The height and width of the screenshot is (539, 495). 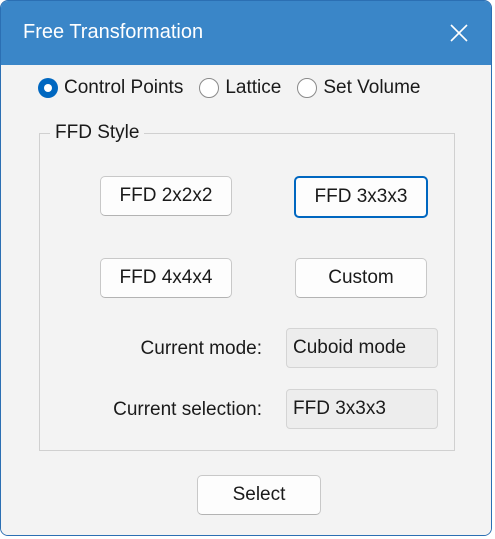 I want to click on group-label: FFD Style, so click(x=97, y=133).